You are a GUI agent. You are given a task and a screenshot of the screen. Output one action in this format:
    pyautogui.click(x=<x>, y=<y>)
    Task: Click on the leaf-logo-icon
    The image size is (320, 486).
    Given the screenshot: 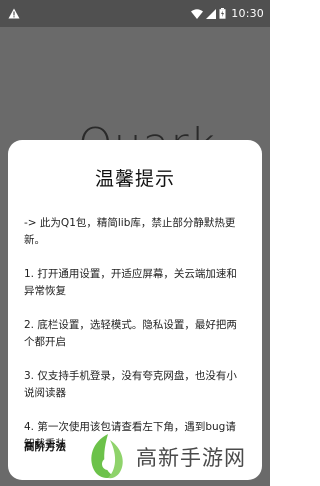 What is the action you would take?
    pyautogui.click(x=107, y=456)
    